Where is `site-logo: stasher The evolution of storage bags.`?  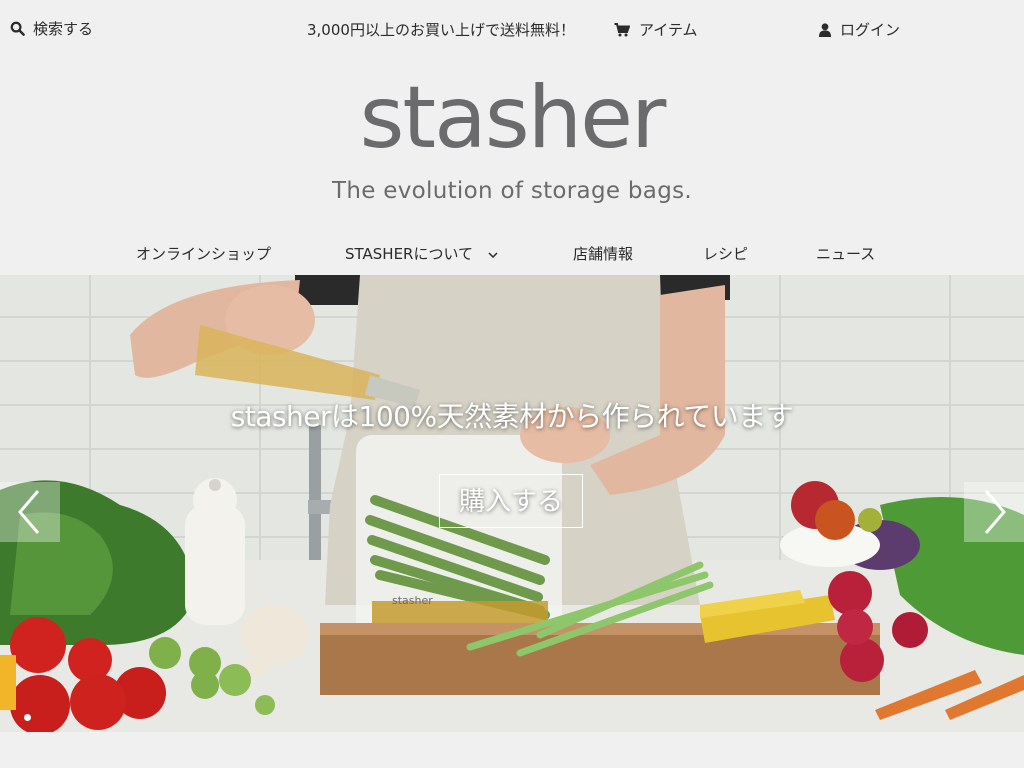
site-logo: stasher The evolution of storage bags. is located at coordinates (512, 140).